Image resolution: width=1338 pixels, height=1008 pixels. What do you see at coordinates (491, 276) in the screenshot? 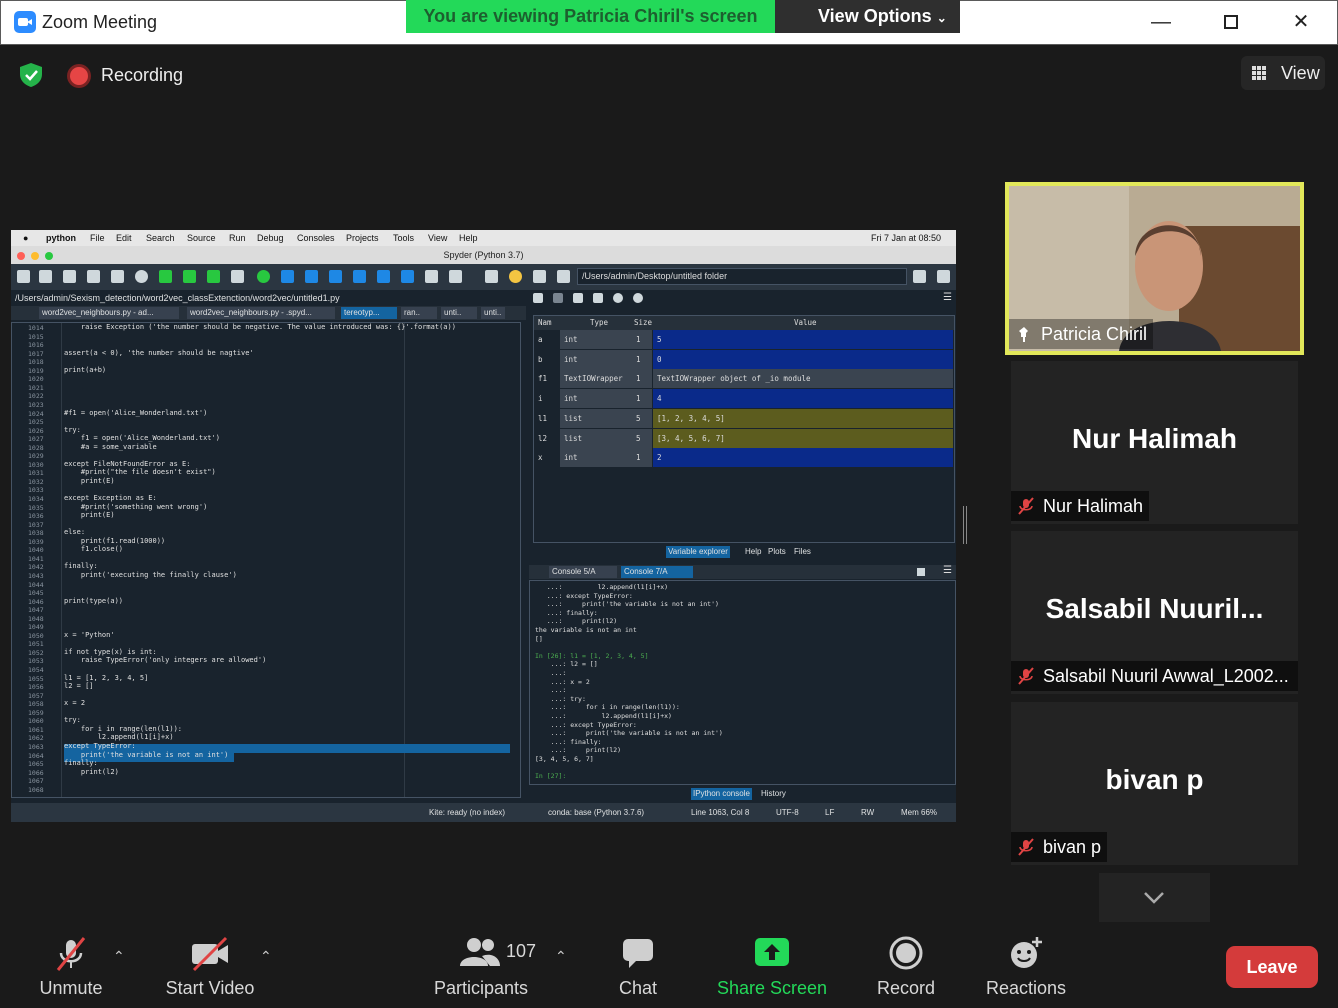
I see `wrench-icon` at bounding box center [491, 276].